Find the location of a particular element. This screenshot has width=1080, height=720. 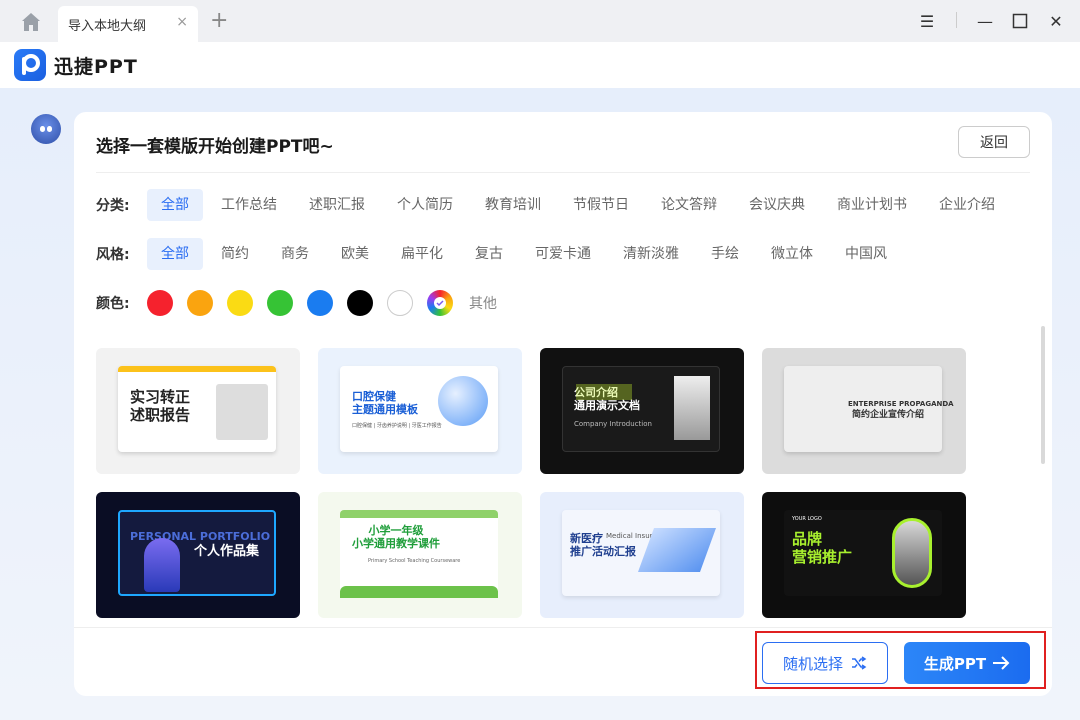

menu-icon: ☰ is located at coordinates (927, 21).